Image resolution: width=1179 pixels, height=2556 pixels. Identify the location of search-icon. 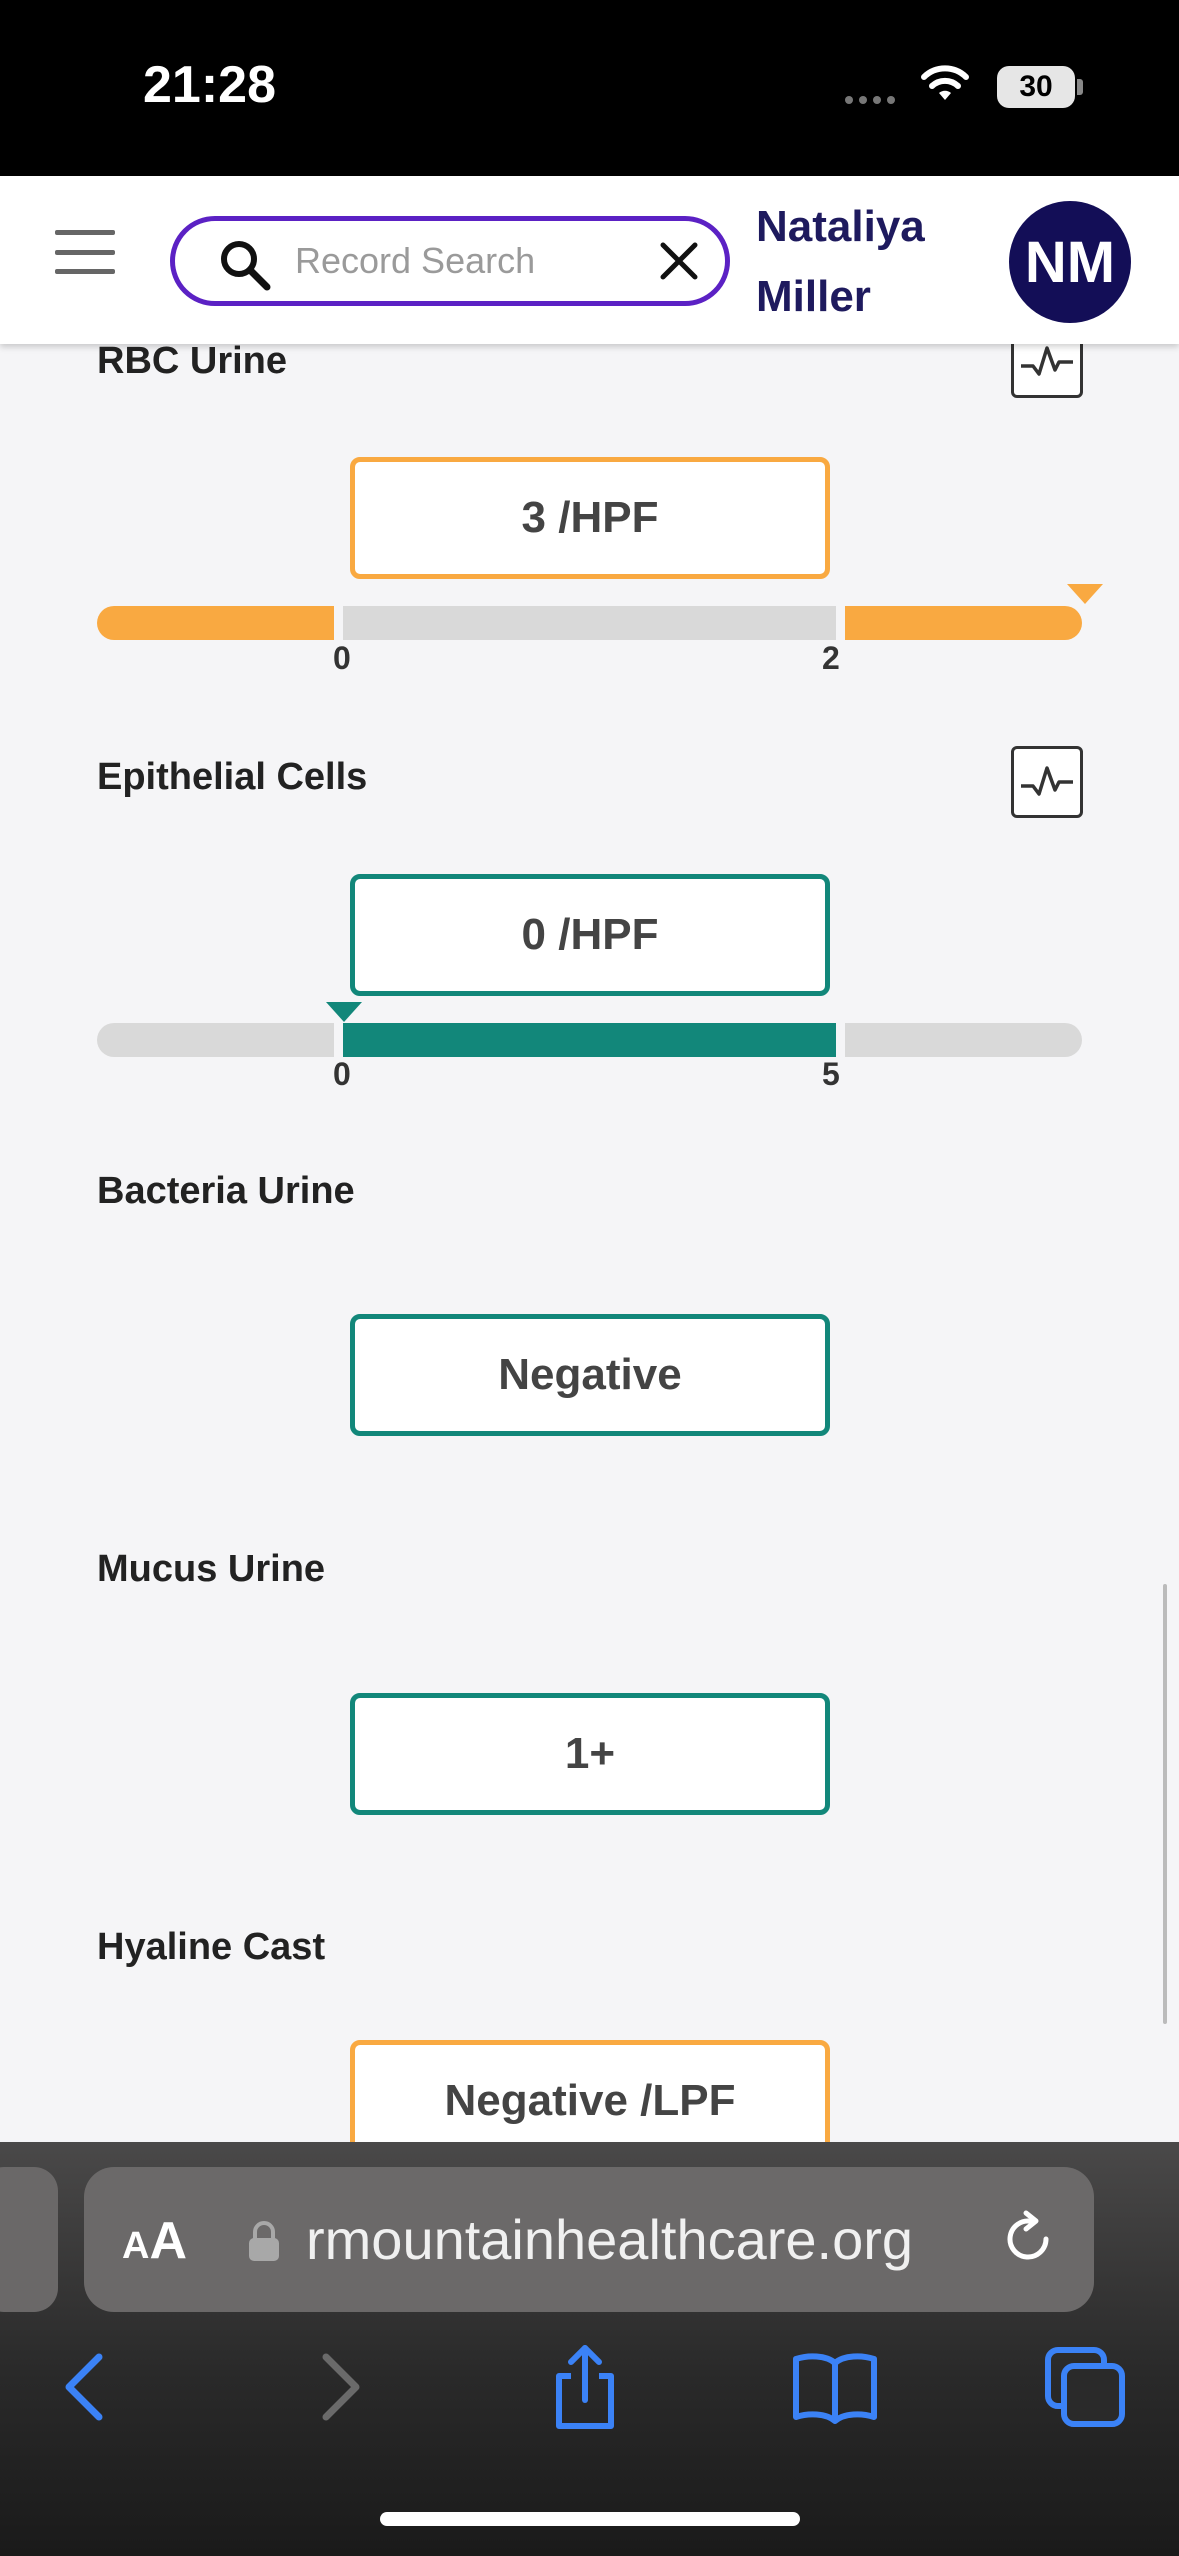
(246, 266).